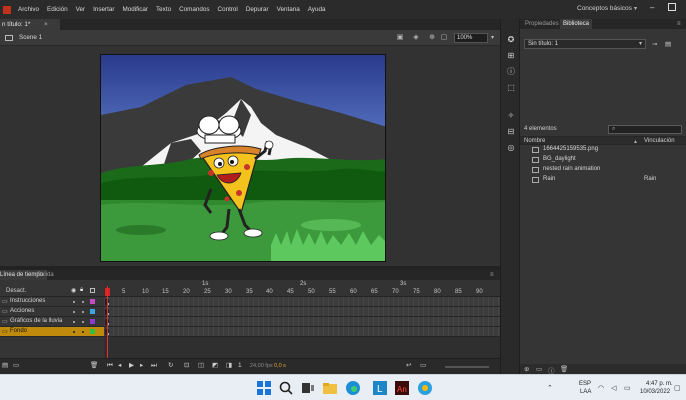 This screenshot has height=400, width=686. What do you see at coordinates (16, 291) in the screenshot?
I see `layer-header-label: Desact.` at bounding box center [16, 291].